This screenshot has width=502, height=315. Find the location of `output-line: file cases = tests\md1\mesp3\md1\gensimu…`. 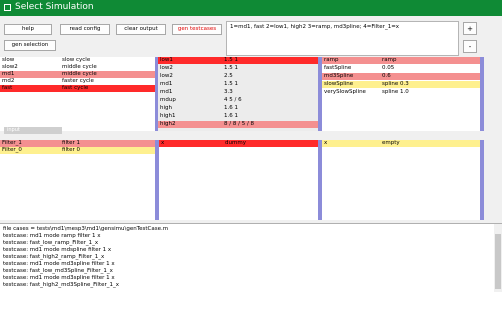

output-line: file cases = tests\md1\mesp3\md1\gensimu… is located at coordinates (86, 229).